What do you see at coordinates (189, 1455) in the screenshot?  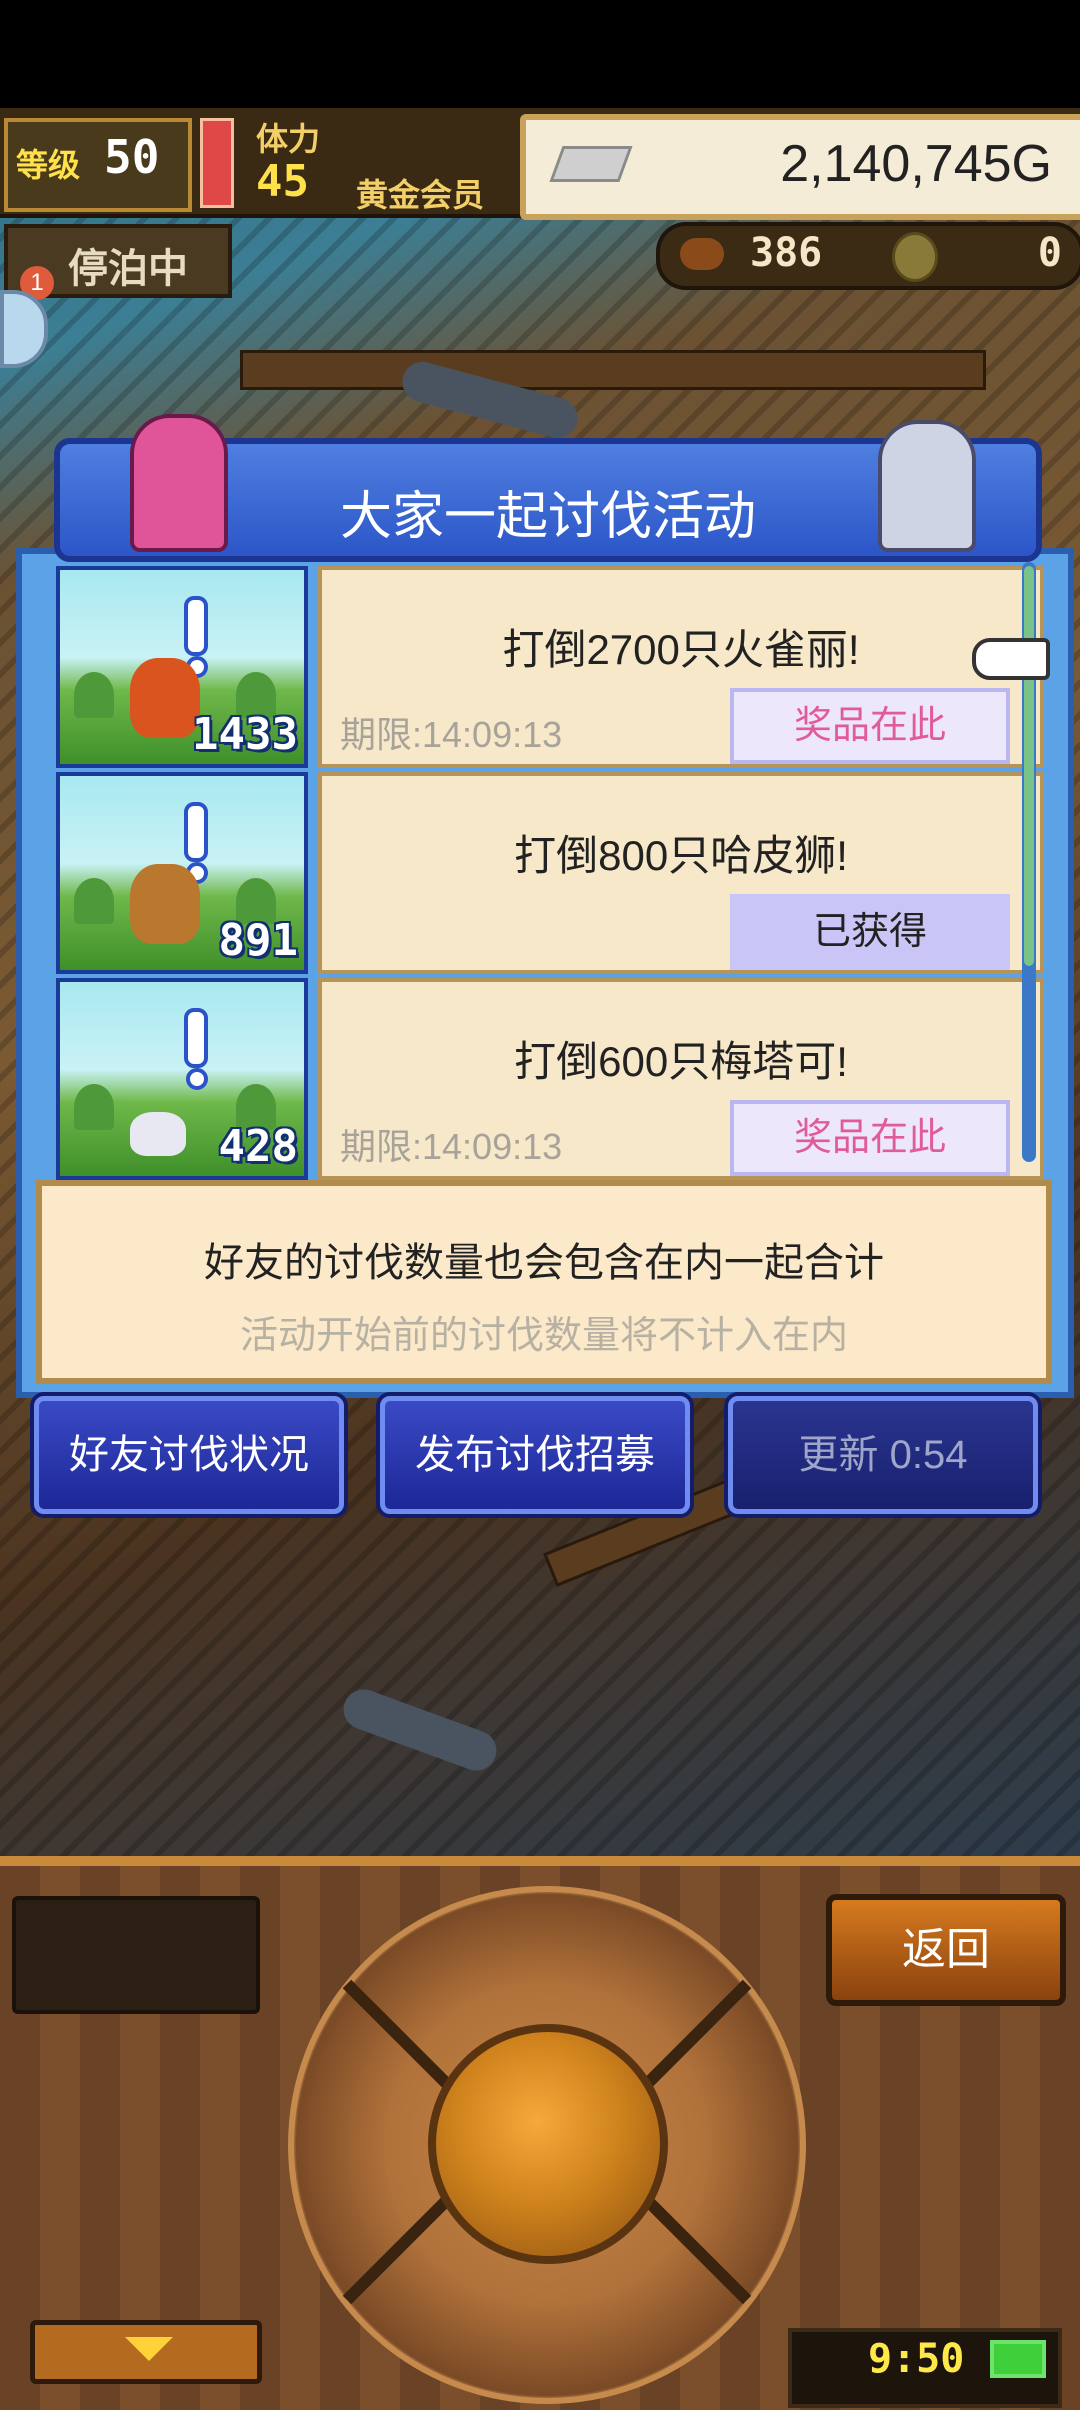 I see `friend-status-button: 好友讨伐状况` at bounding box center [189, 1455].